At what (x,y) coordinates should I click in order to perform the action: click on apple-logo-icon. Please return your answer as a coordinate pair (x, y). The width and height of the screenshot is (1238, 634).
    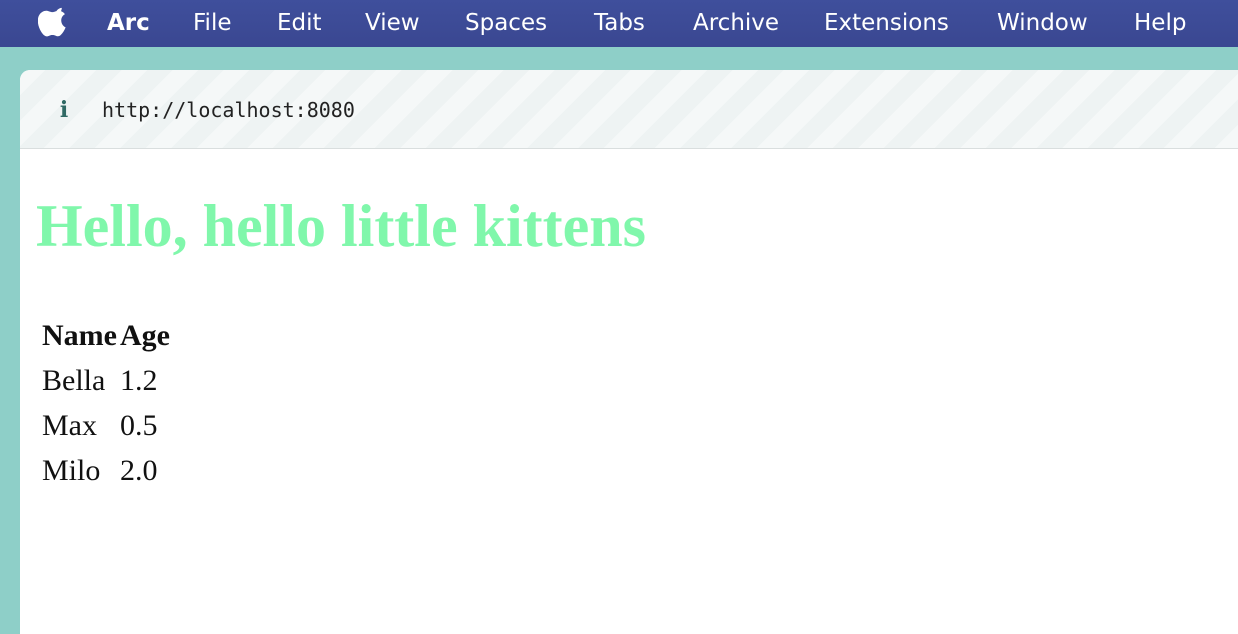
    Looking at the image, I should click on (54, 23).